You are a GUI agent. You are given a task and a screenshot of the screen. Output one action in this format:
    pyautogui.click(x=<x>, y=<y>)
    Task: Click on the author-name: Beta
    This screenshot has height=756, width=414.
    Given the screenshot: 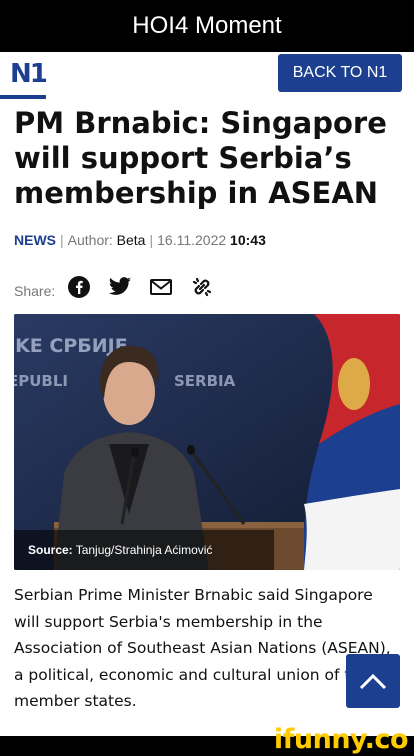 What is the action you would take?
    pyautogui.click(x=131, y=240)
    